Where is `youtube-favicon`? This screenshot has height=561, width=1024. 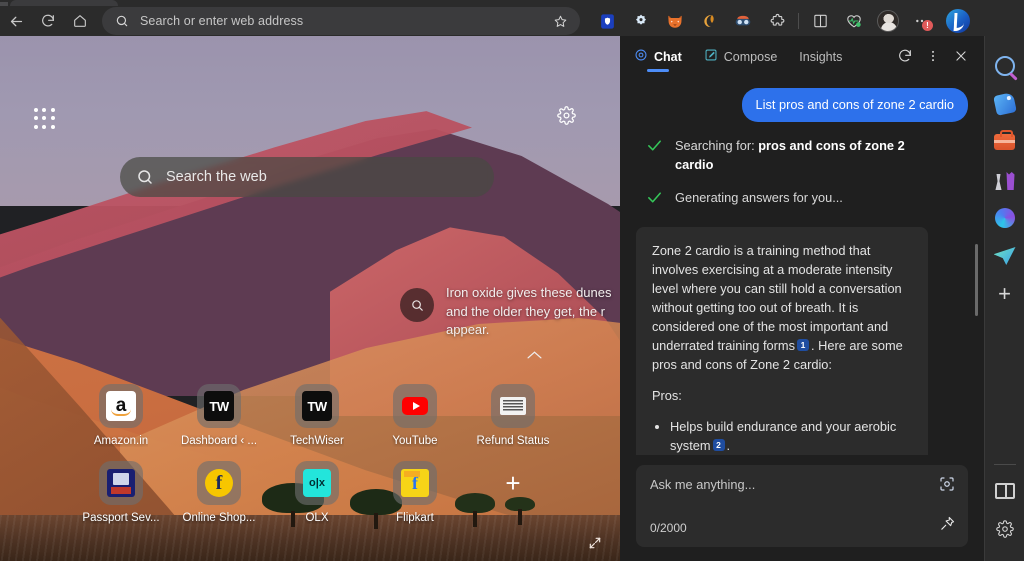
youtube-favicon is located at coordinates (415, 406).